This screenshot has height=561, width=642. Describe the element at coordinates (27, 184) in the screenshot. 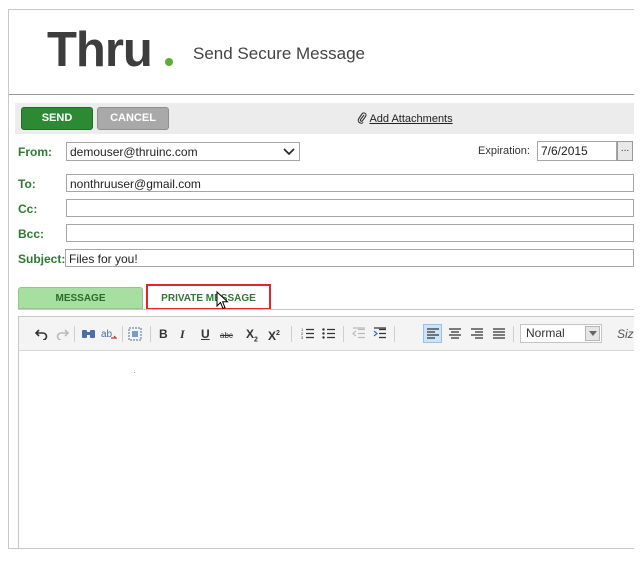

I see `to-label: To:` at that location.